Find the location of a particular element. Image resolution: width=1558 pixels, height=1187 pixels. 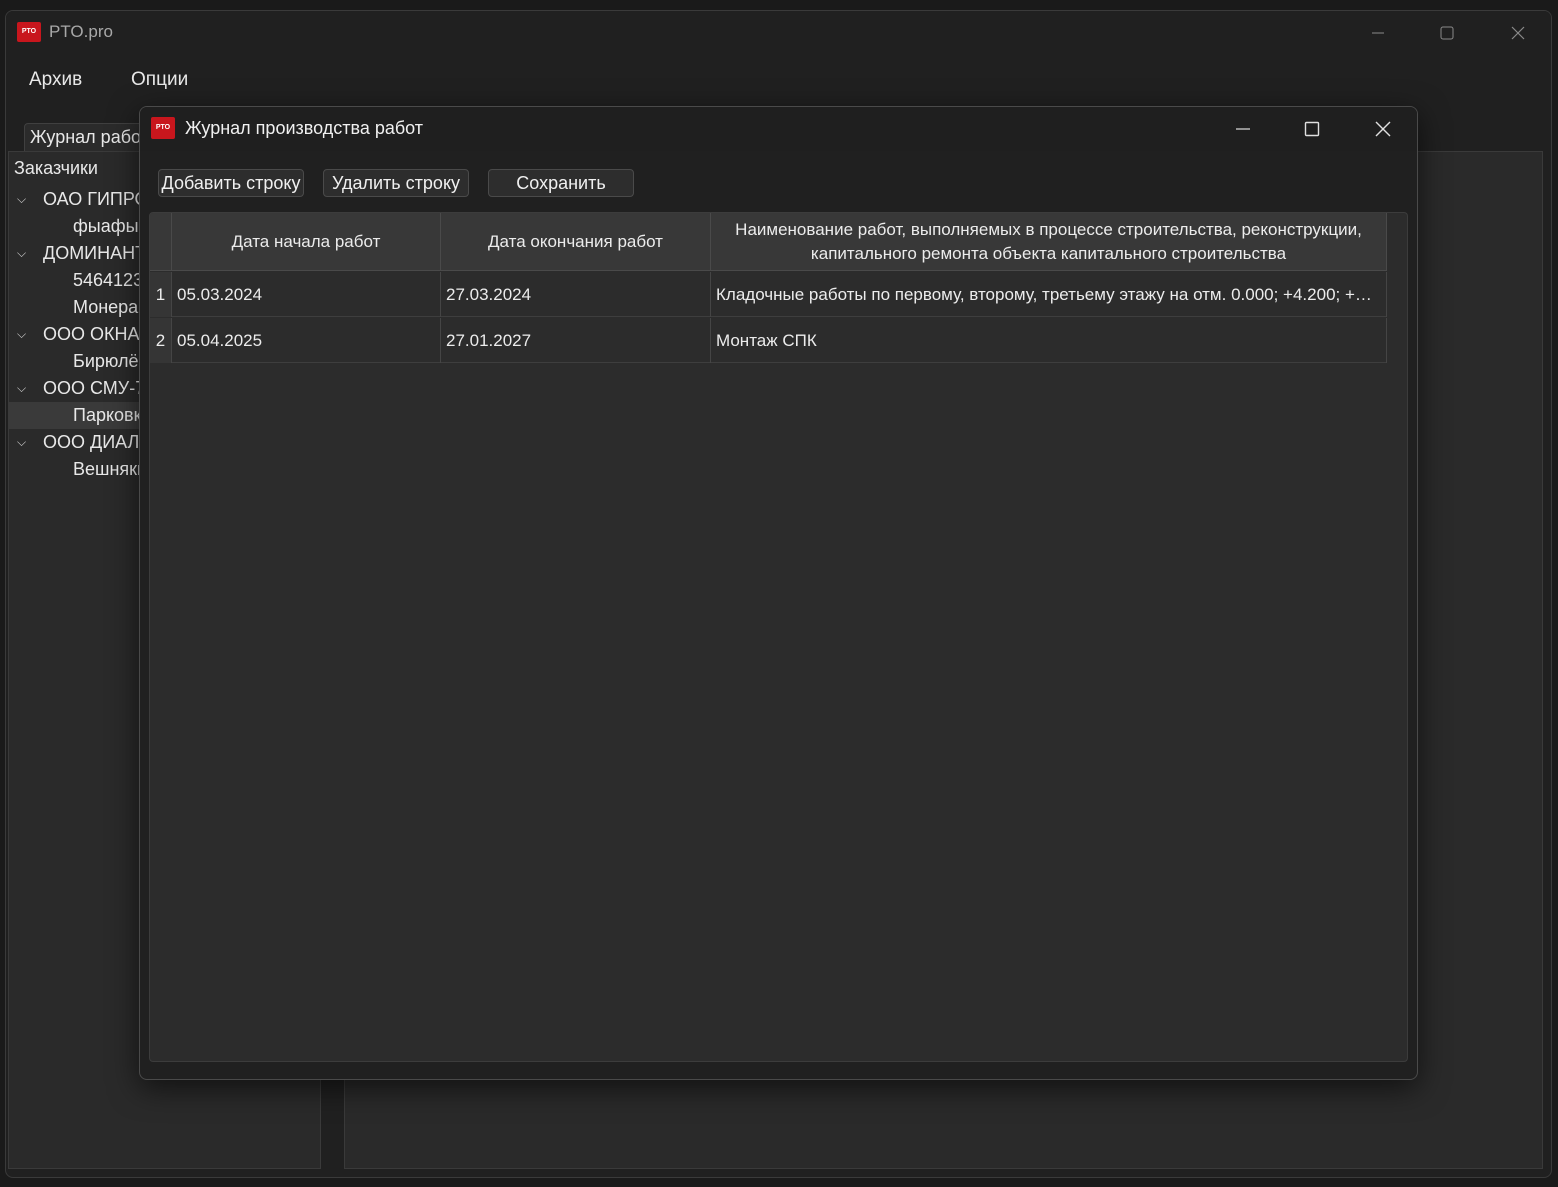

tree-item-selected: Парковка is located at coordinates (74, 415).